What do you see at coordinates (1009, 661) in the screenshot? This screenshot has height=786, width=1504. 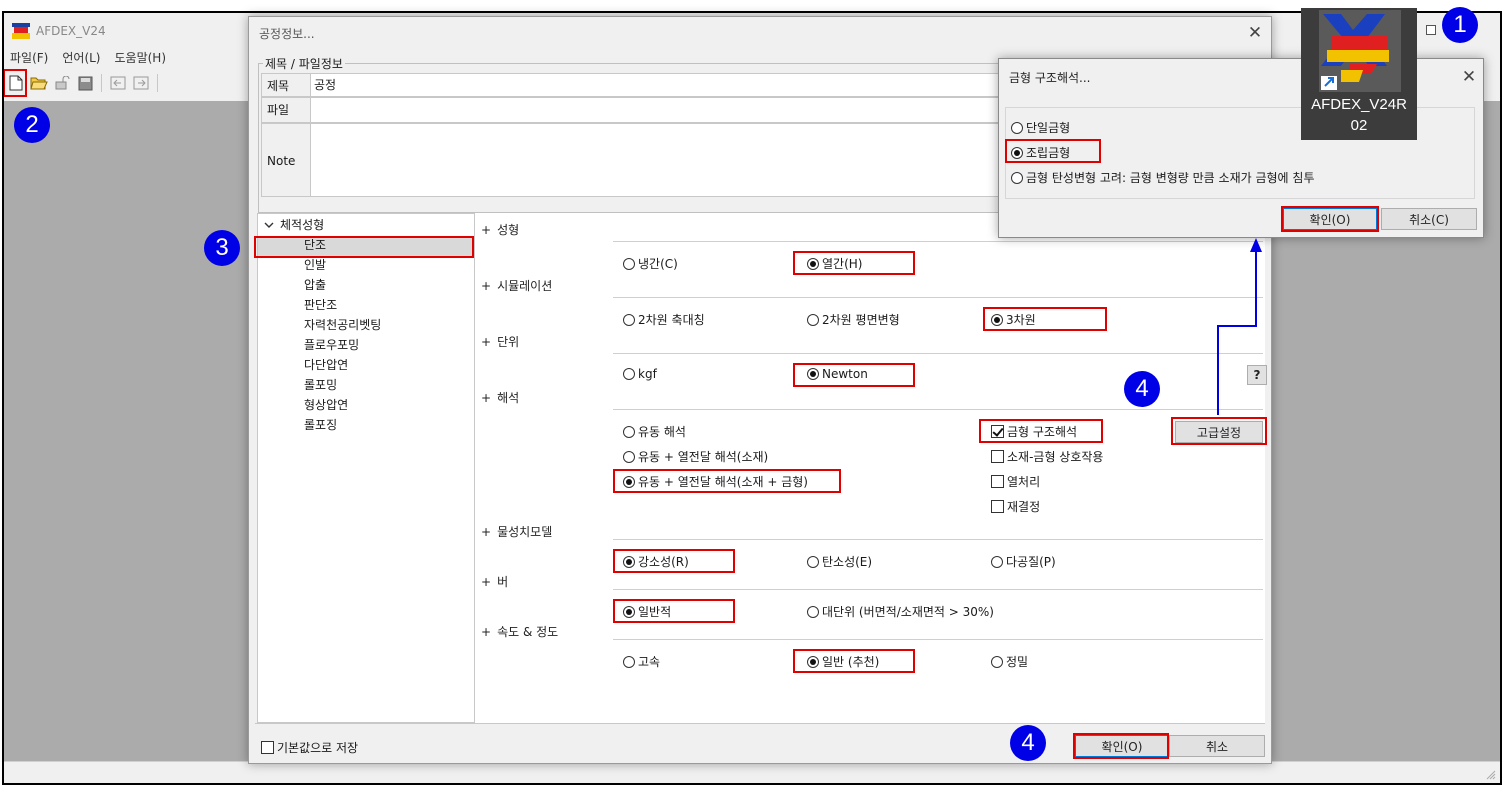 I see `radio-precise: 정밀` at bounding box center [1009, 661].